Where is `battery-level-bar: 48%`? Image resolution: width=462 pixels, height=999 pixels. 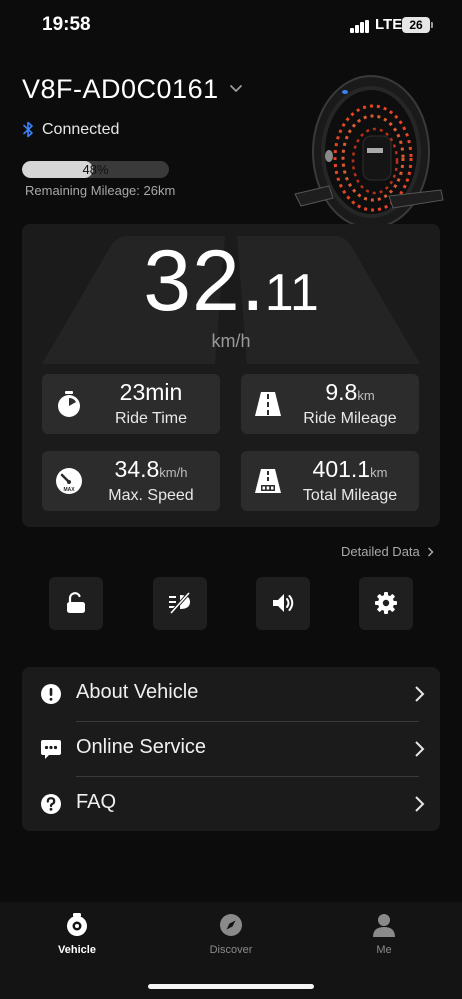 battery-level-bar: 48% is located at coordinates (95, 169).